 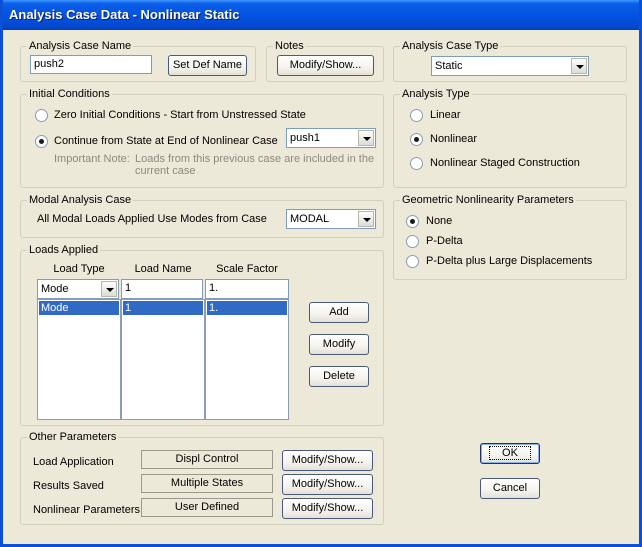 I want to click on cancel-button: Cancel, so click(x=510, y=488).